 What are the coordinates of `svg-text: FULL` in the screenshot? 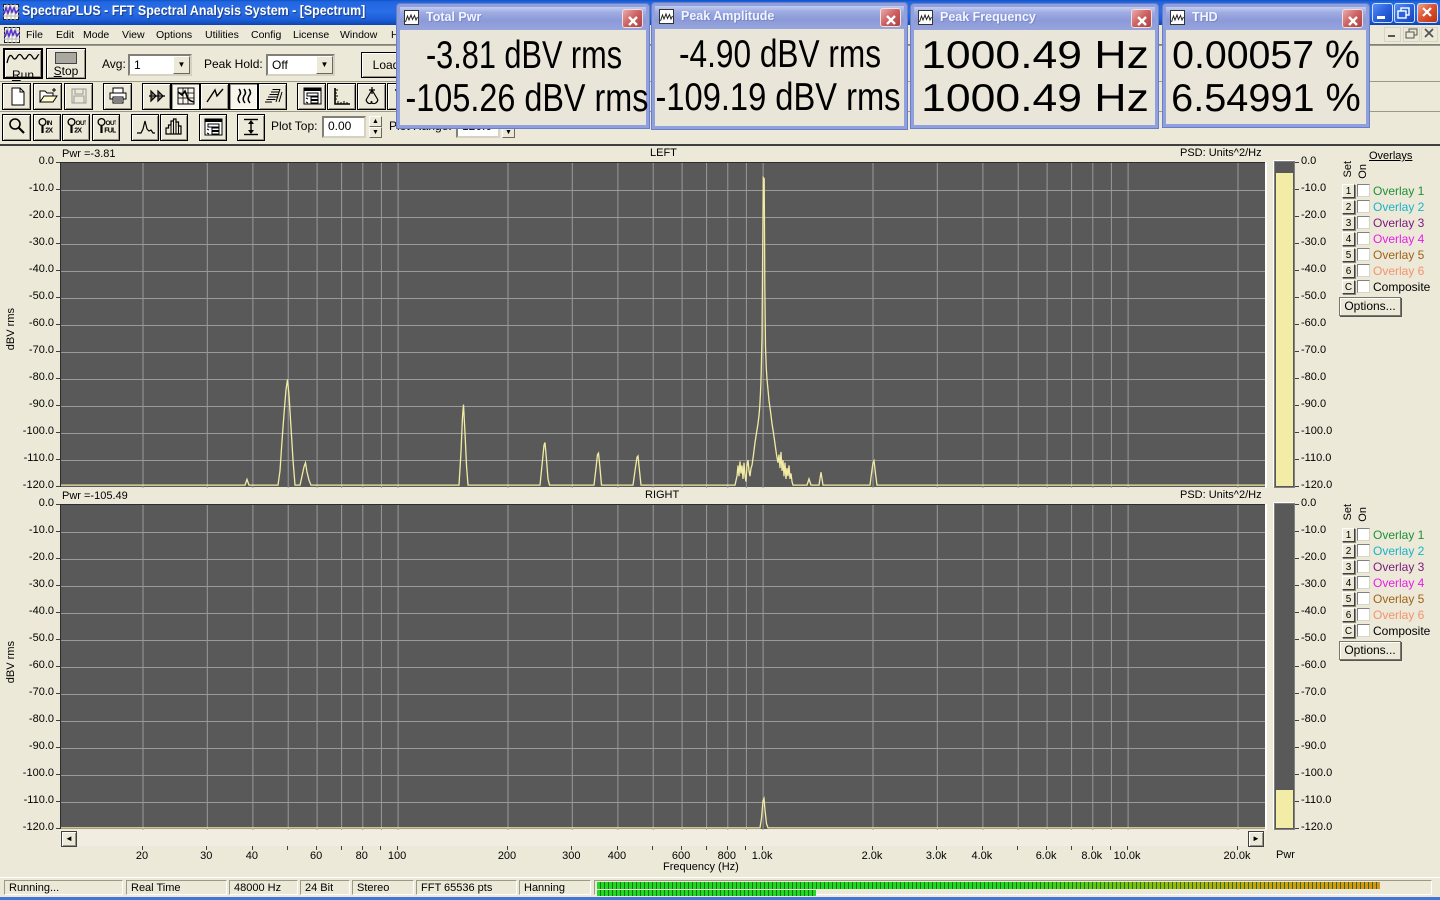 It's located at (110, 131).